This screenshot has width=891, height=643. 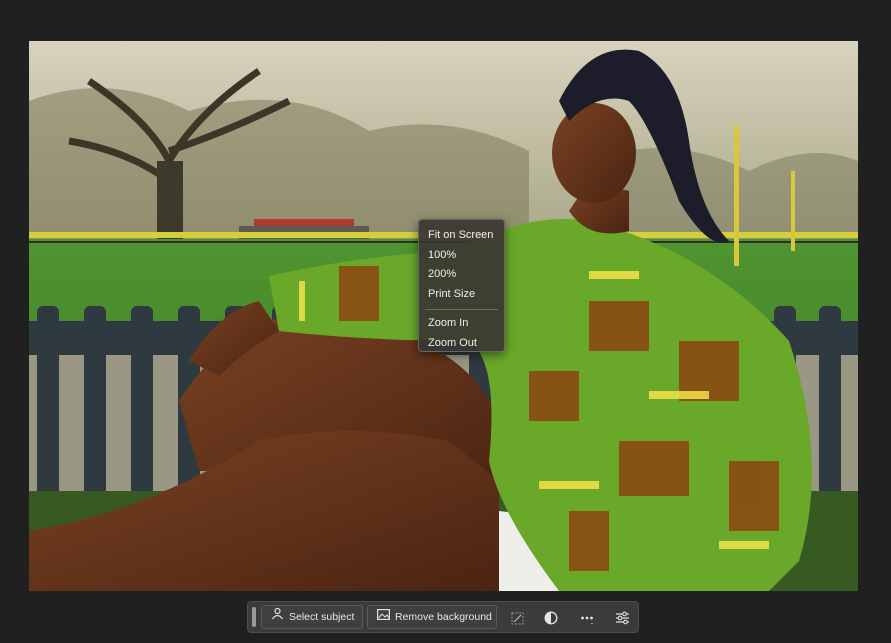 I want to click on menu-item-fit-on-screen: Fit on Screen, so click(x=461, y=236).